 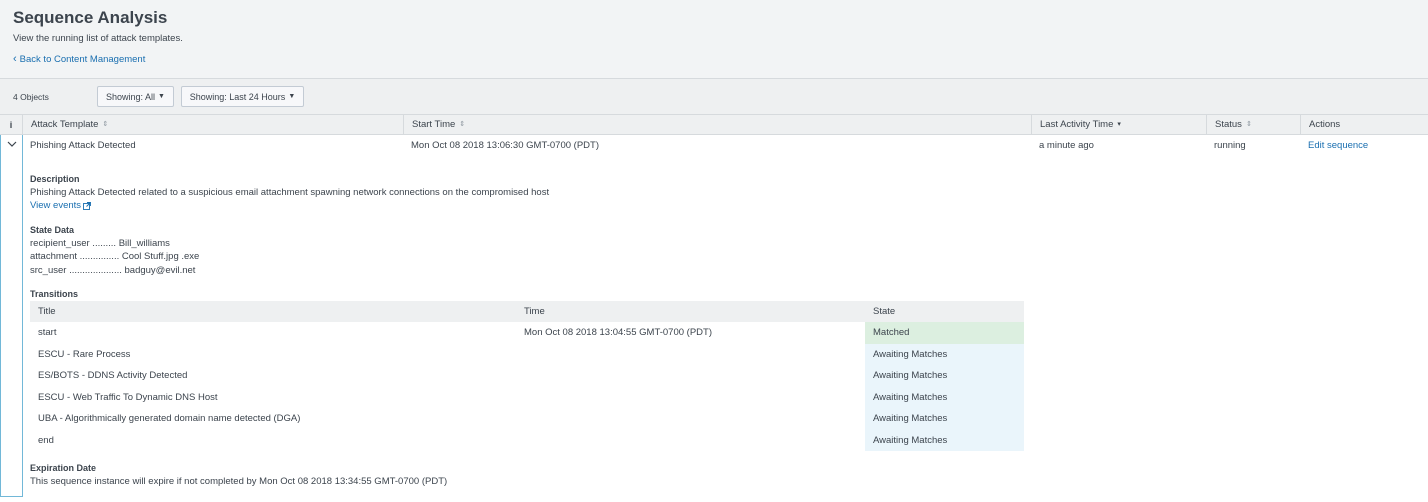 I want to click on transition-state-matched: Matched, so click(x=944, y=333).